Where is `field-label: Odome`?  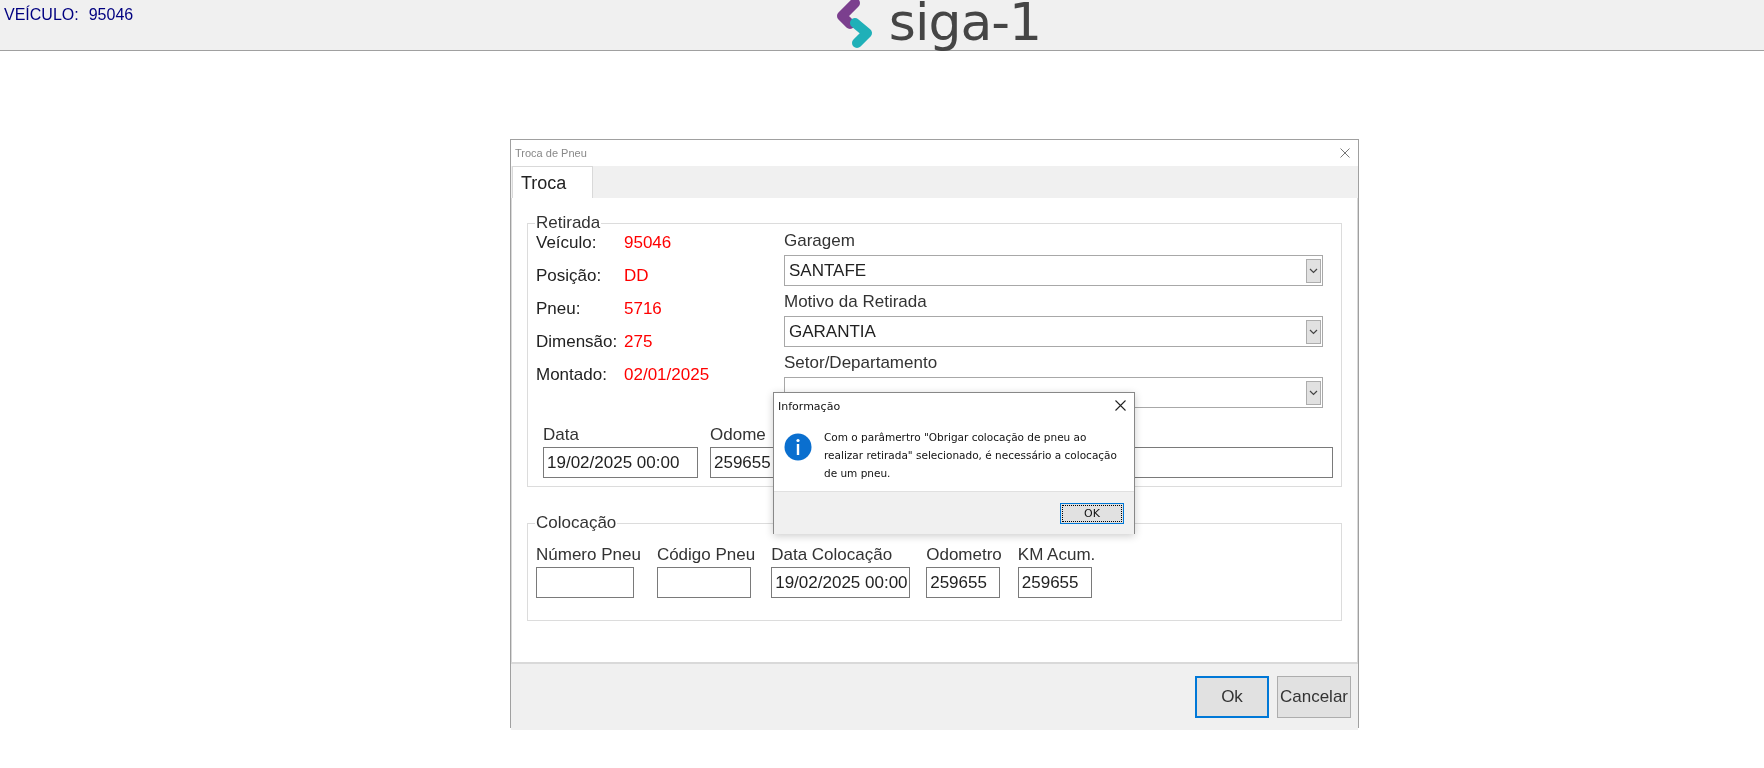 field-label: Odome is located at coordinates (738, 435).